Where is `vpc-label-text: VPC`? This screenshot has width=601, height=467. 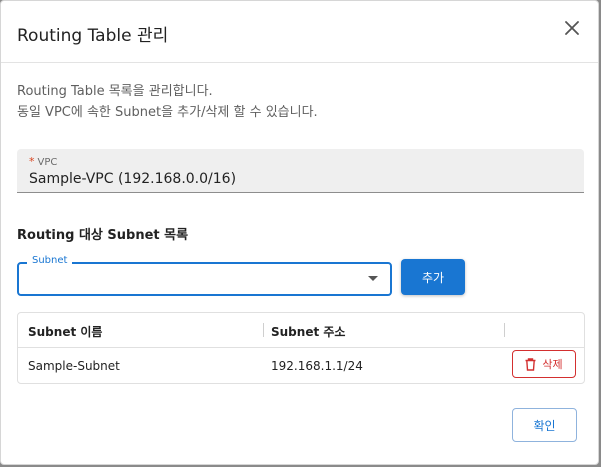 vpc-label-text: VPC is located at coordinates (47, 162).